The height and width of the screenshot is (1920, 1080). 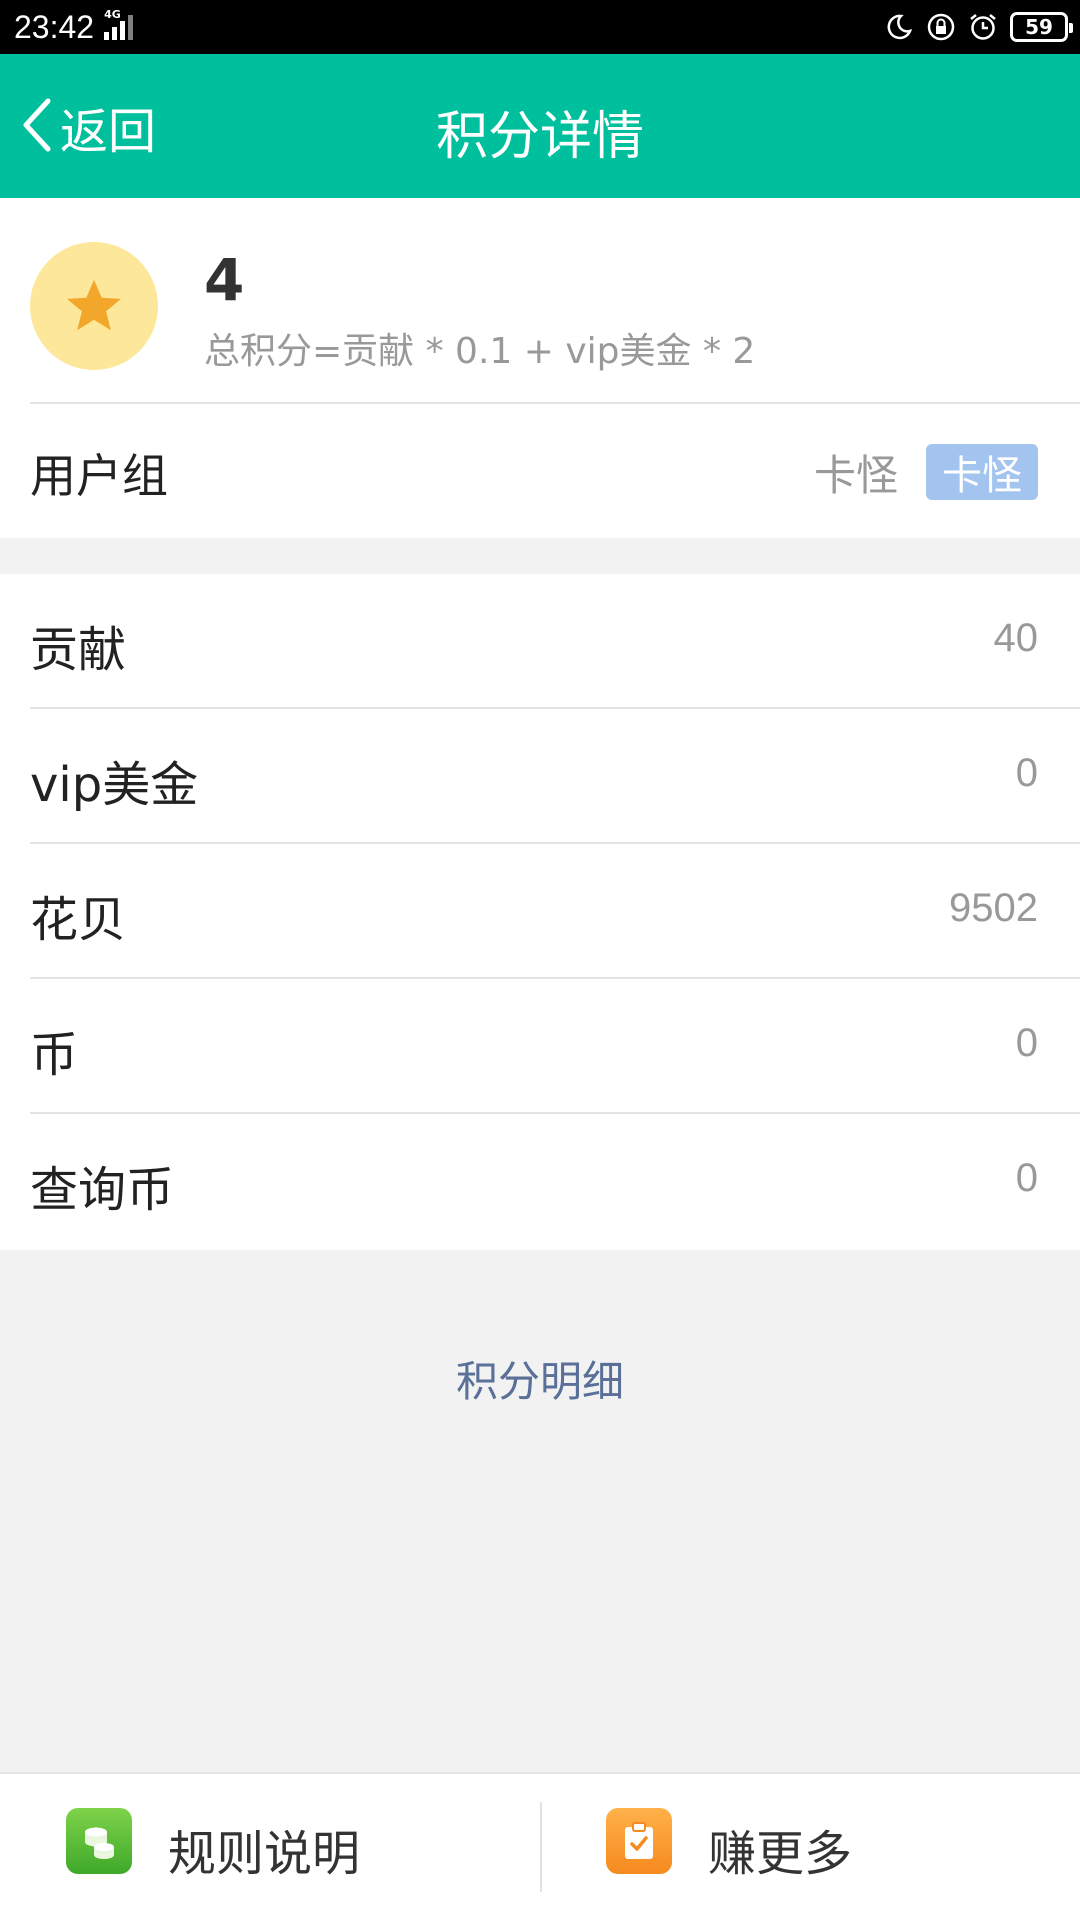 I want to click on lock-rotation-icon, so click(x=941, y=27).